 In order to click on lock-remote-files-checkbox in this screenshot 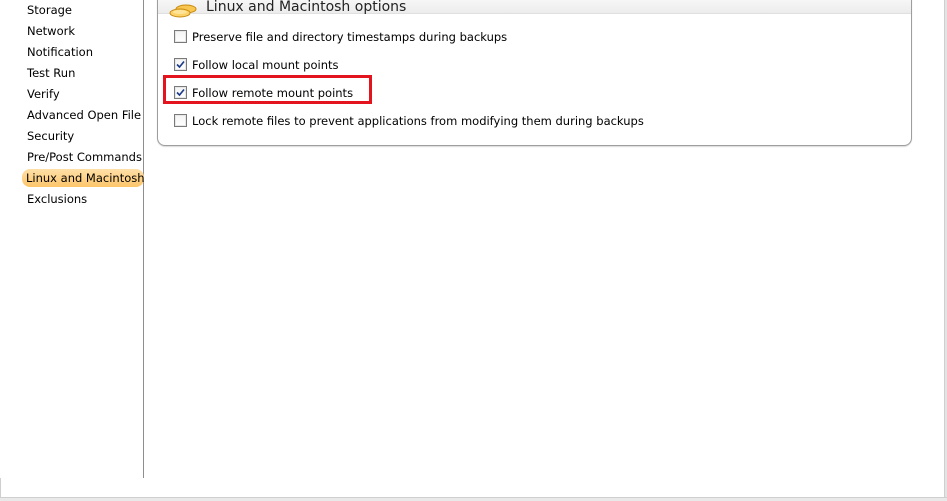, I will do `click(180, 120)`.